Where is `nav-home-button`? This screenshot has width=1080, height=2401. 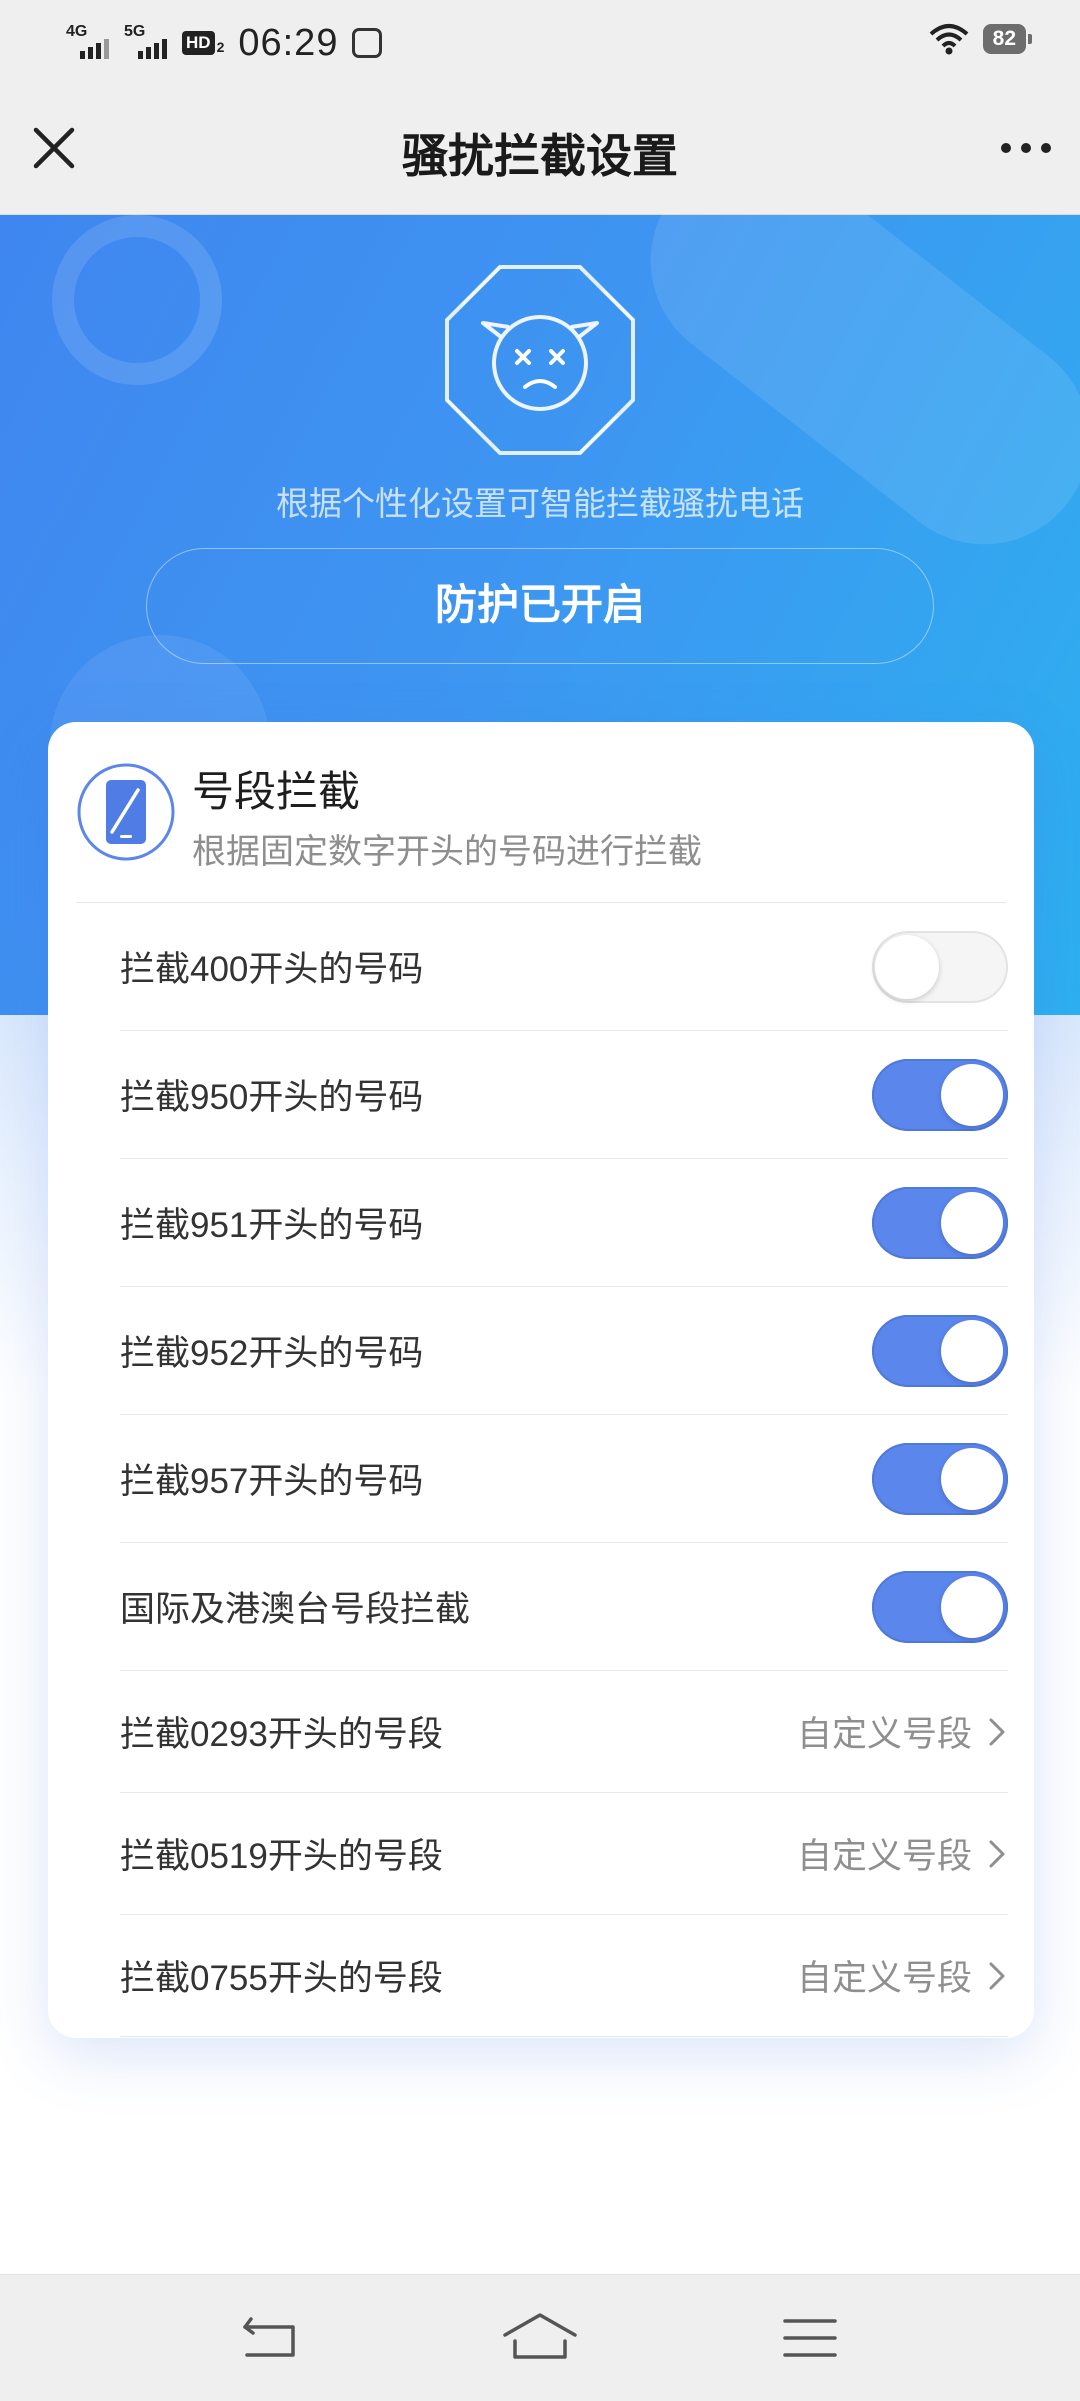
nav-home-button is located at coordinates (540, 2338).